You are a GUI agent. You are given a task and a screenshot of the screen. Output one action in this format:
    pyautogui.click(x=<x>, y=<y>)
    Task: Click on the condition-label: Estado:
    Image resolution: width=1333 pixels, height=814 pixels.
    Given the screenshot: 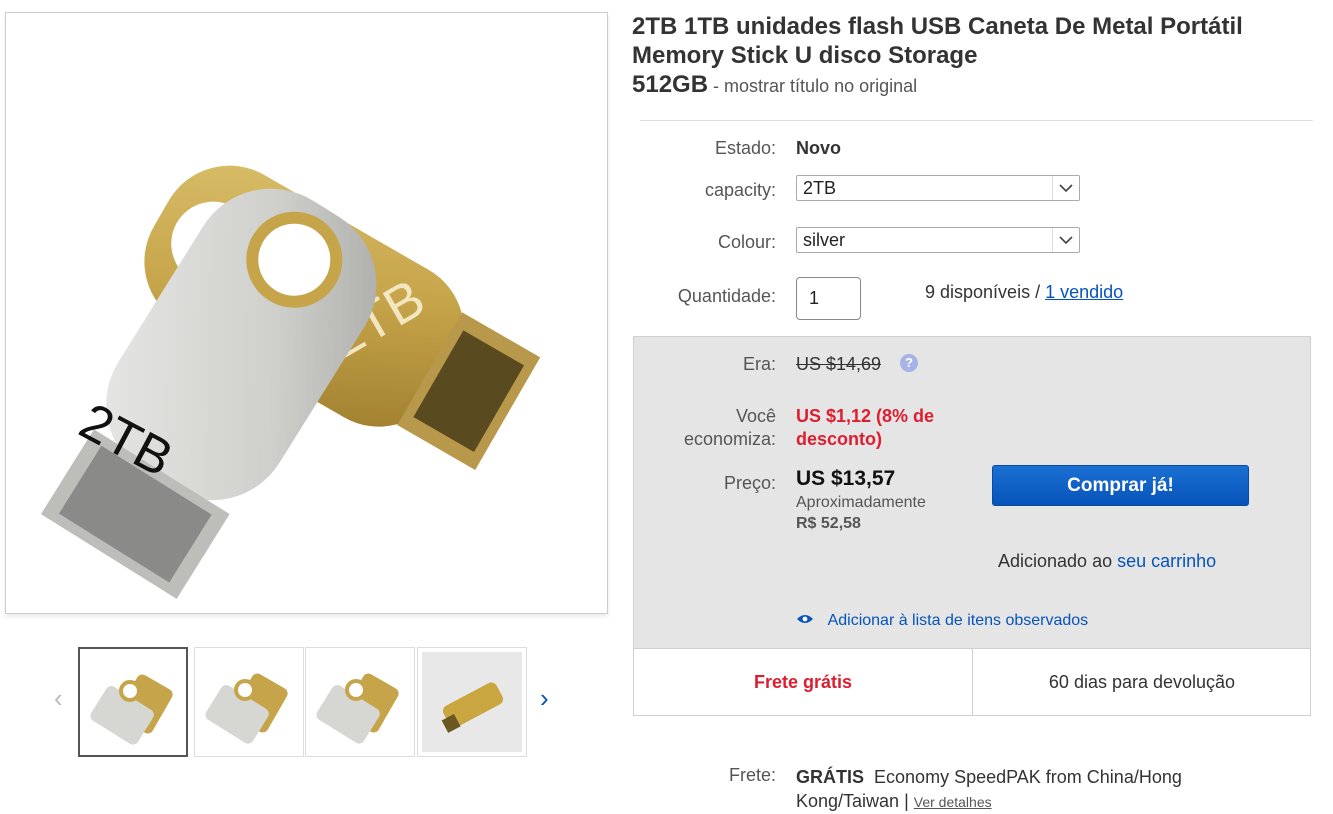 What is the action you would take?
    pyautogui.click(x=745, y=148)
    